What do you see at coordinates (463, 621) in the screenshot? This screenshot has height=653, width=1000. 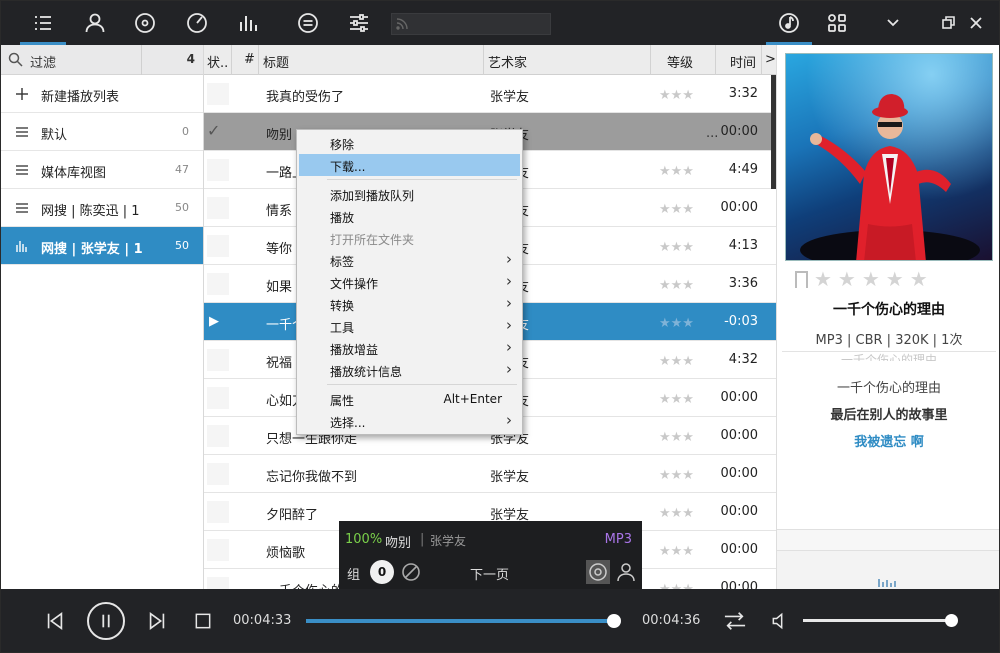 I see `progress-slider` at bounding box center [463, 621].